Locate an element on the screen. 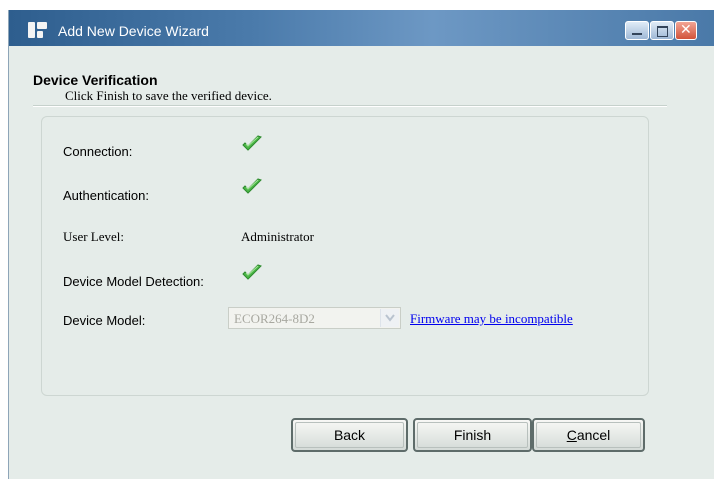  cancel-label-rest: ancel is located at coordinates (593, 435).